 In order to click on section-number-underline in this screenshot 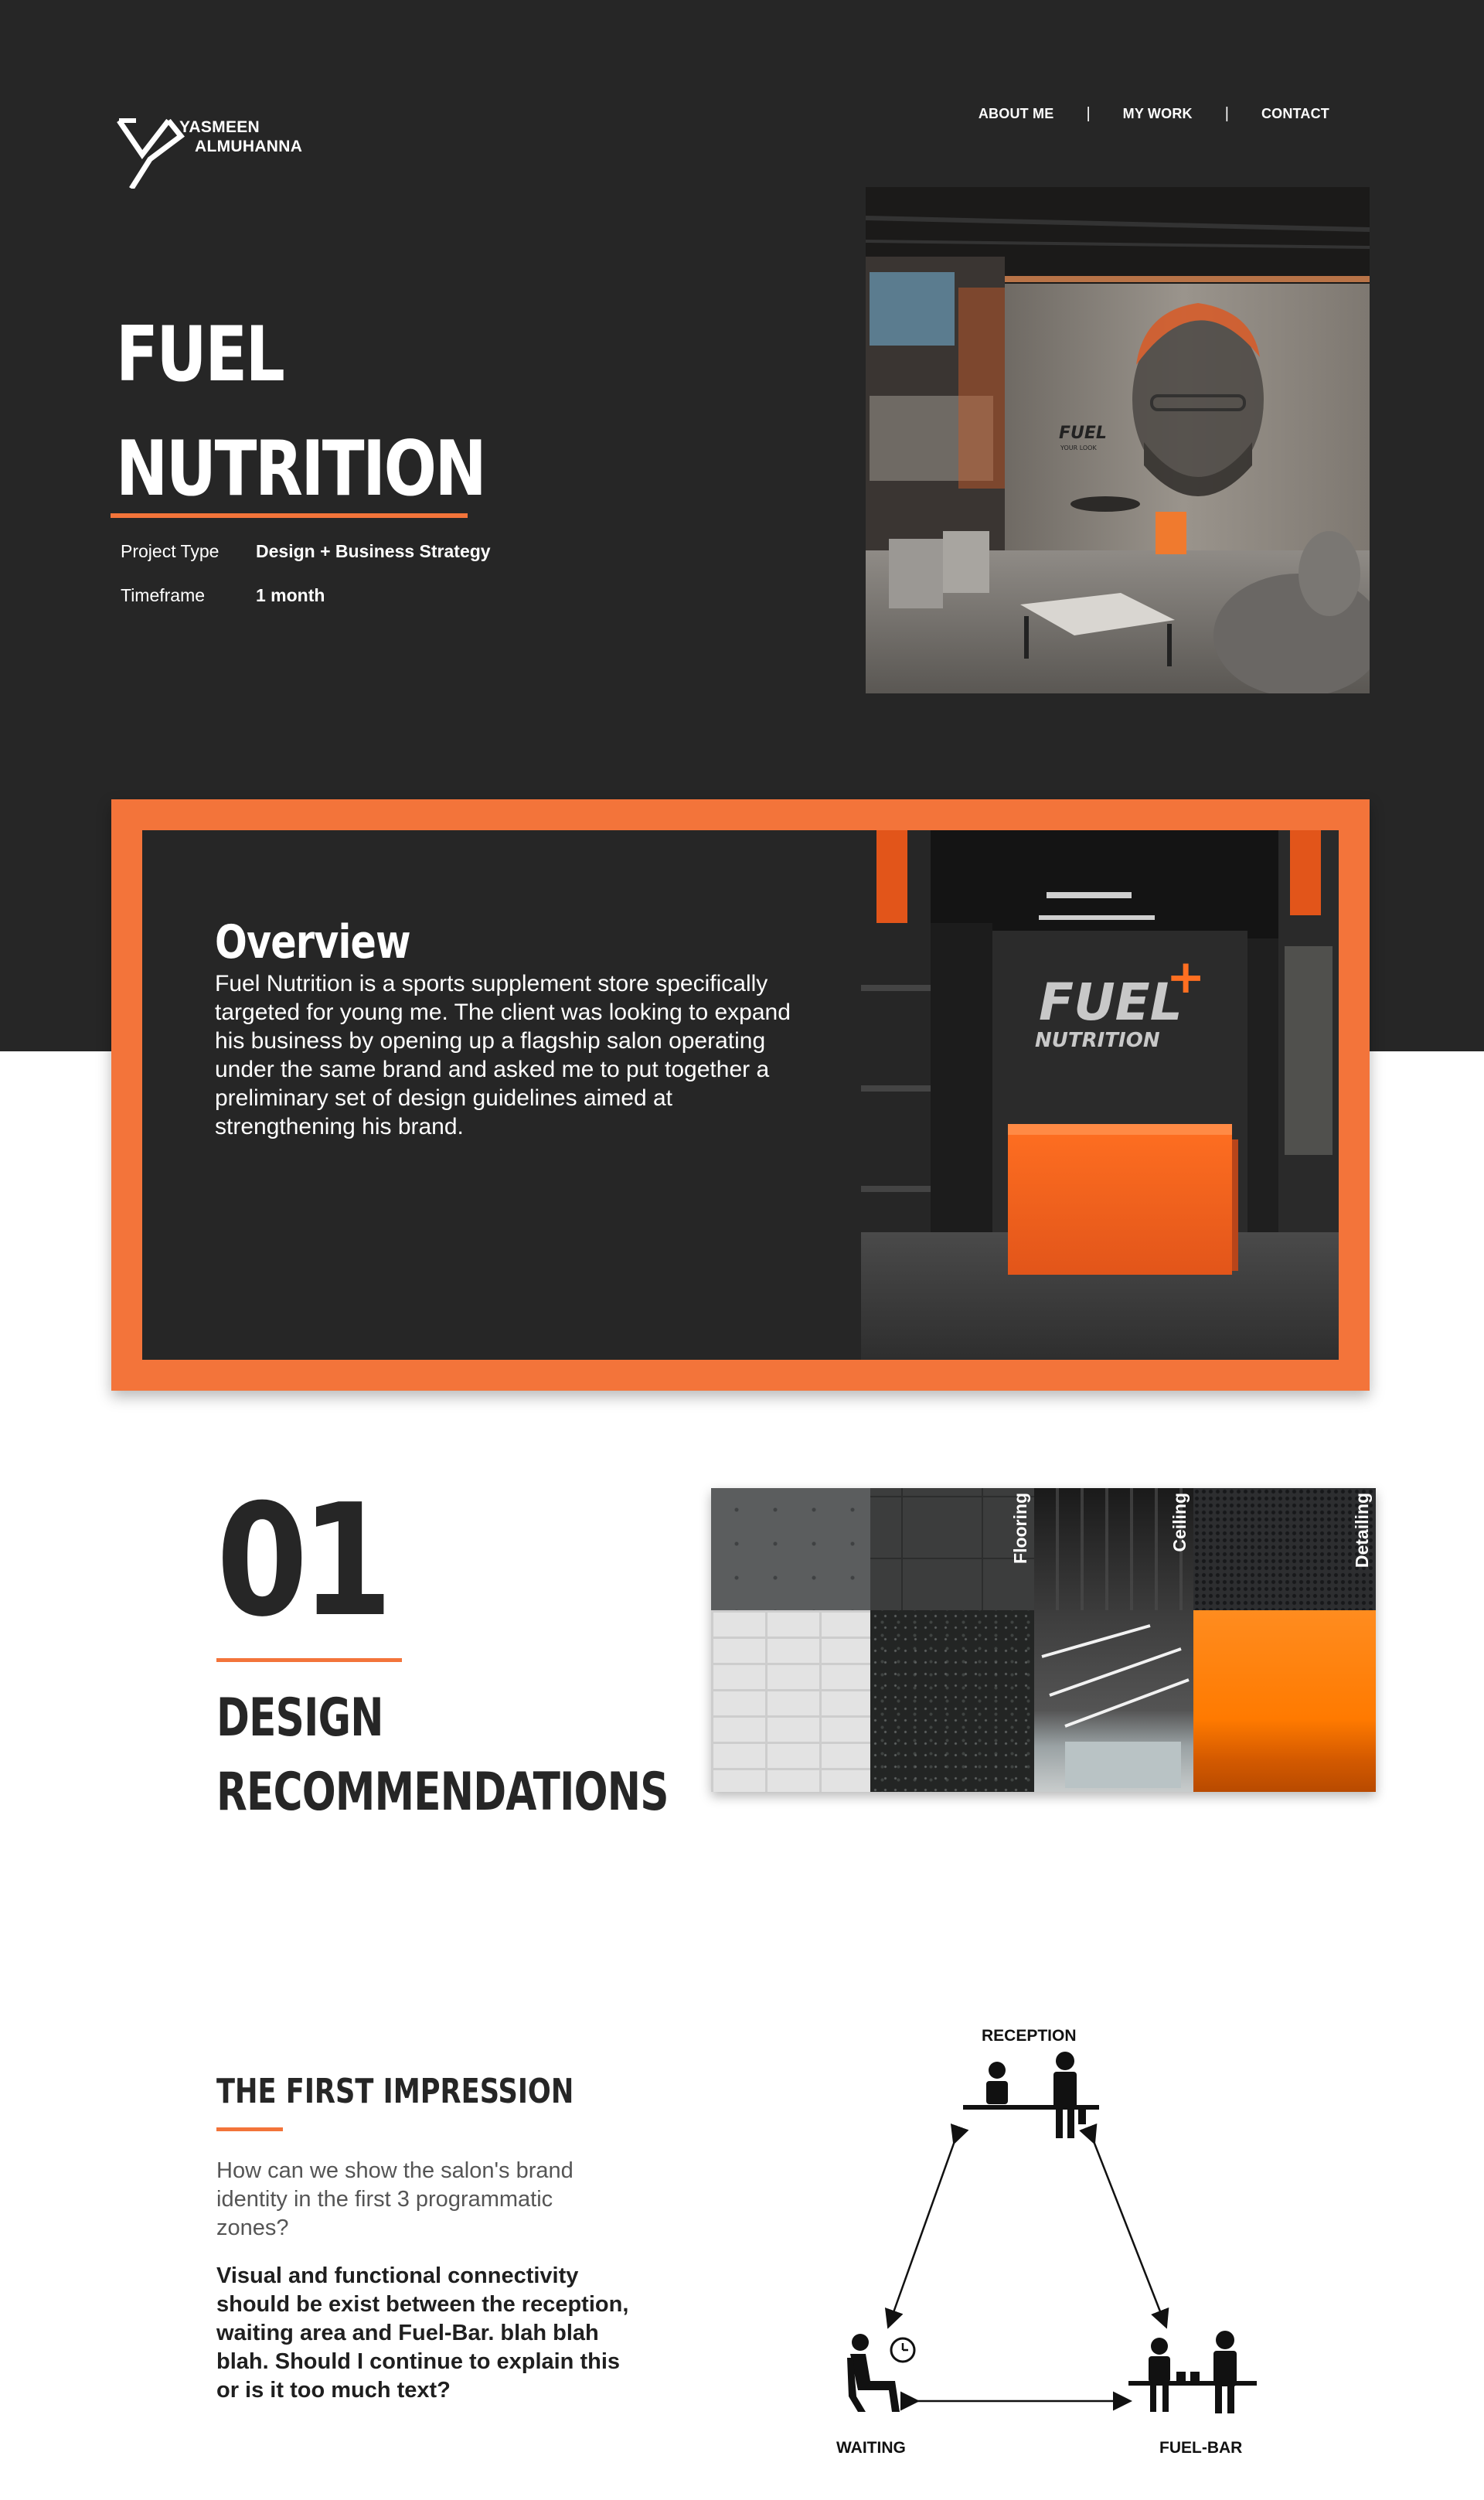, I will do `click(309, 1660)`.